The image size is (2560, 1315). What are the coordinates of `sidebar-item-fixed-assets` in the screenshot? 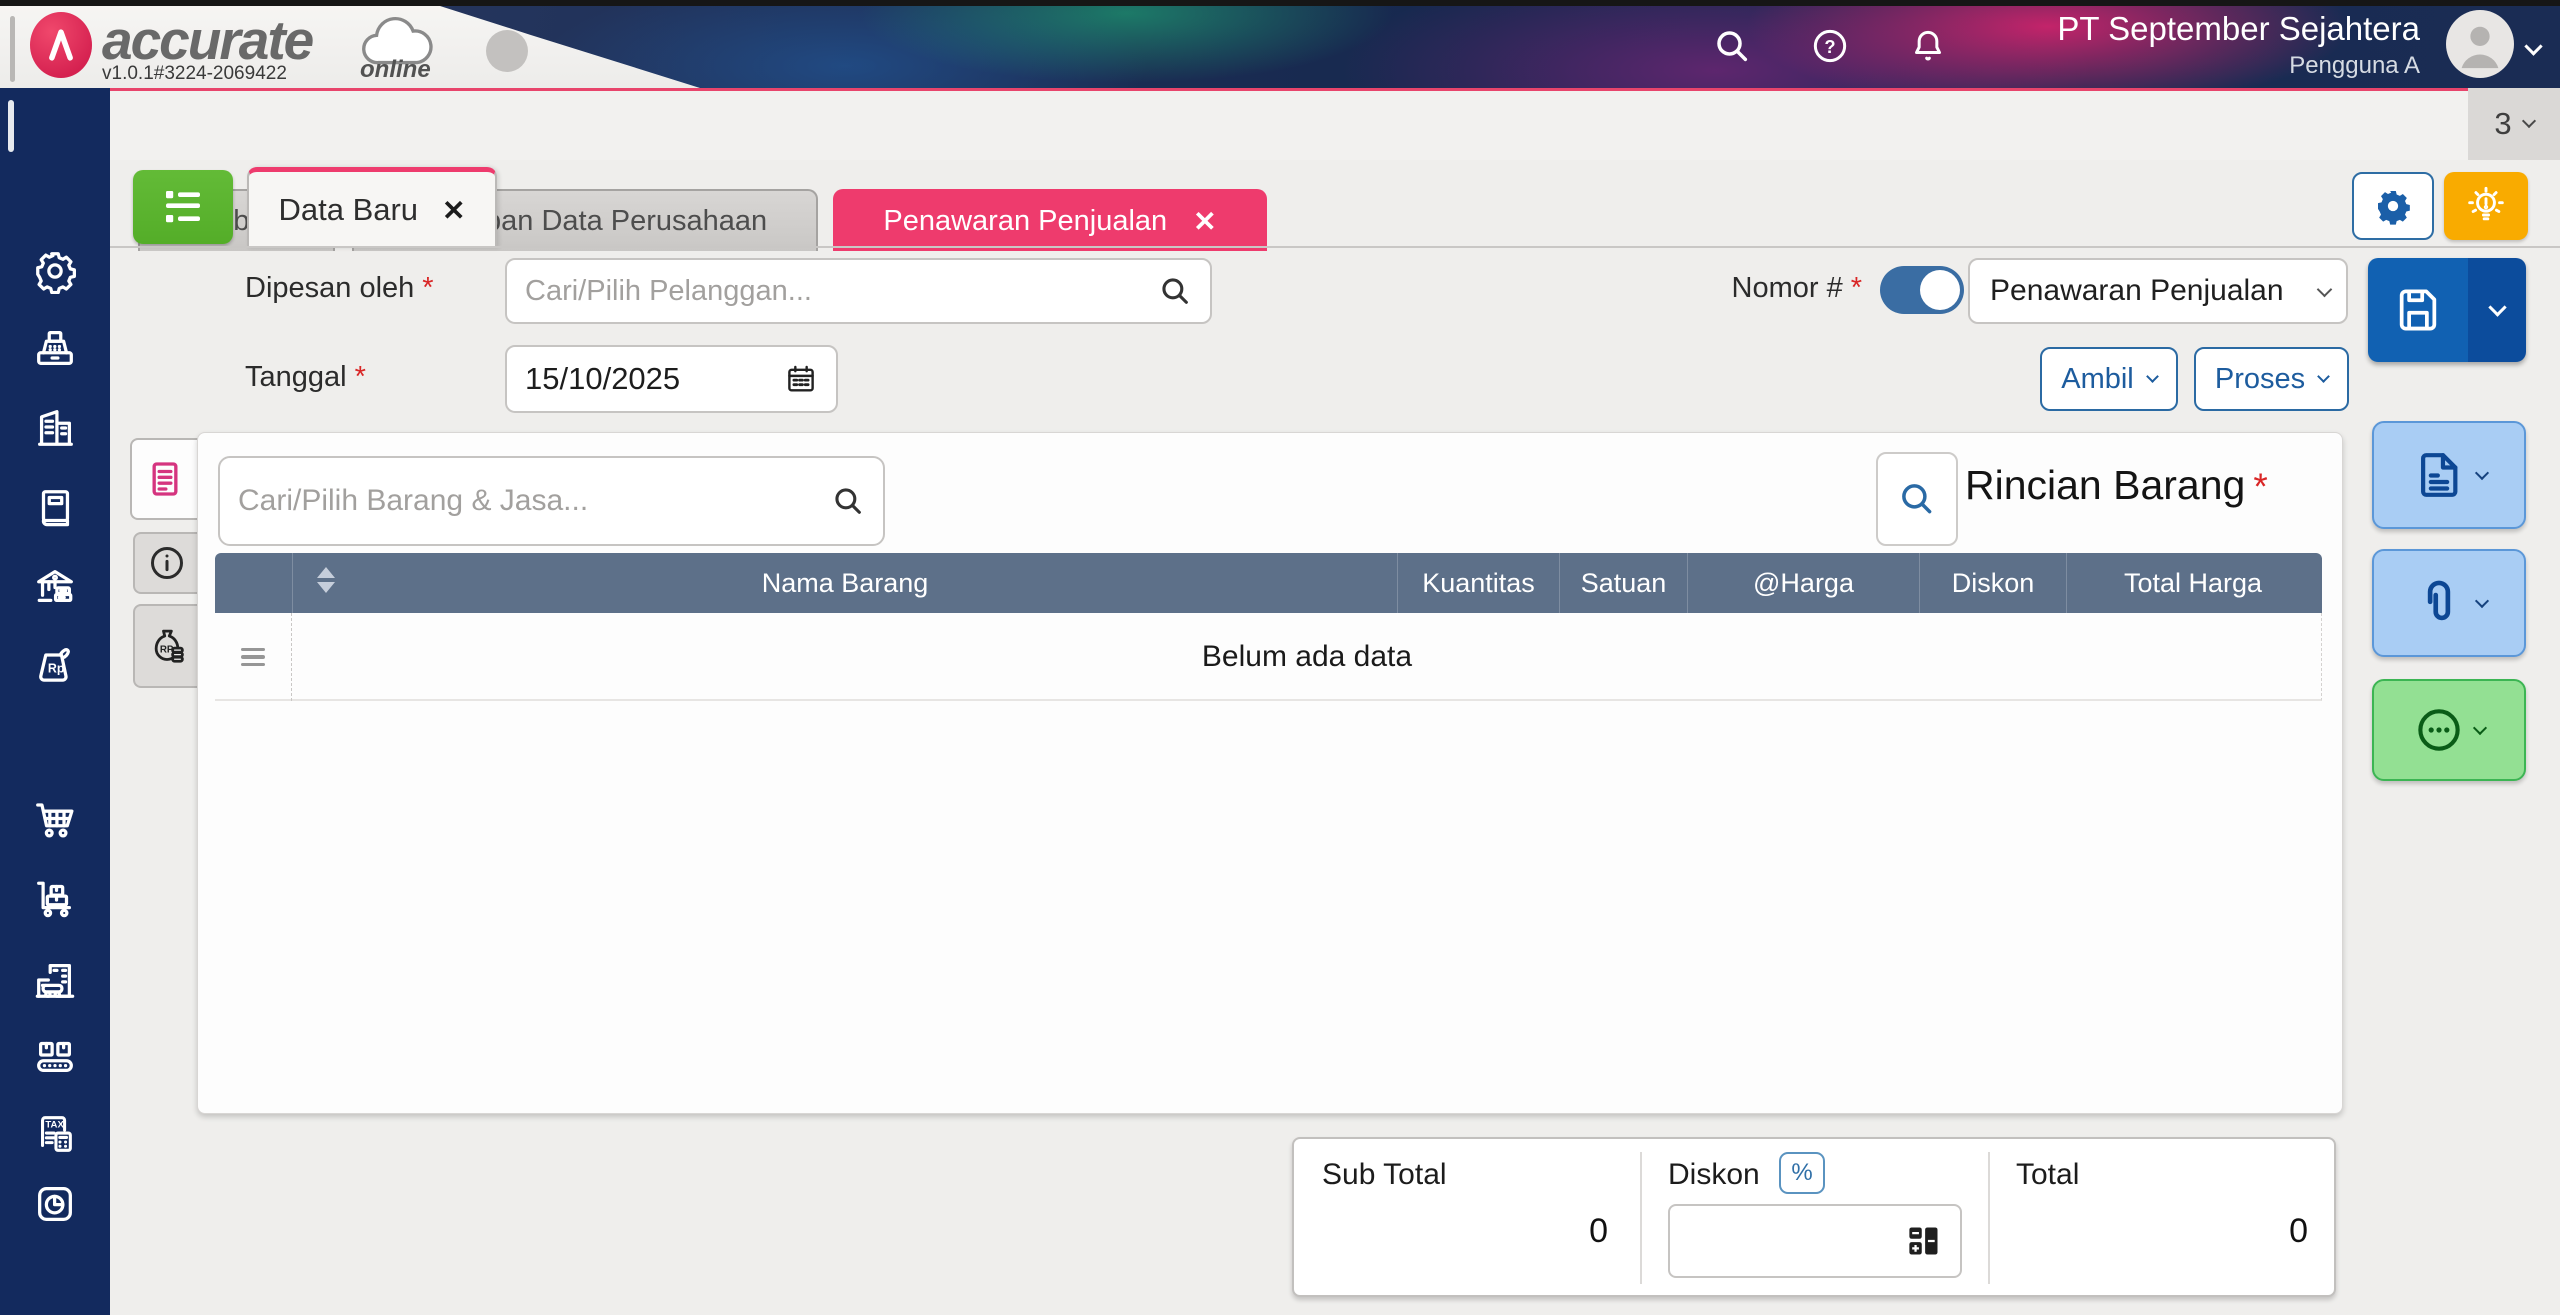 It's located at (55, 980).